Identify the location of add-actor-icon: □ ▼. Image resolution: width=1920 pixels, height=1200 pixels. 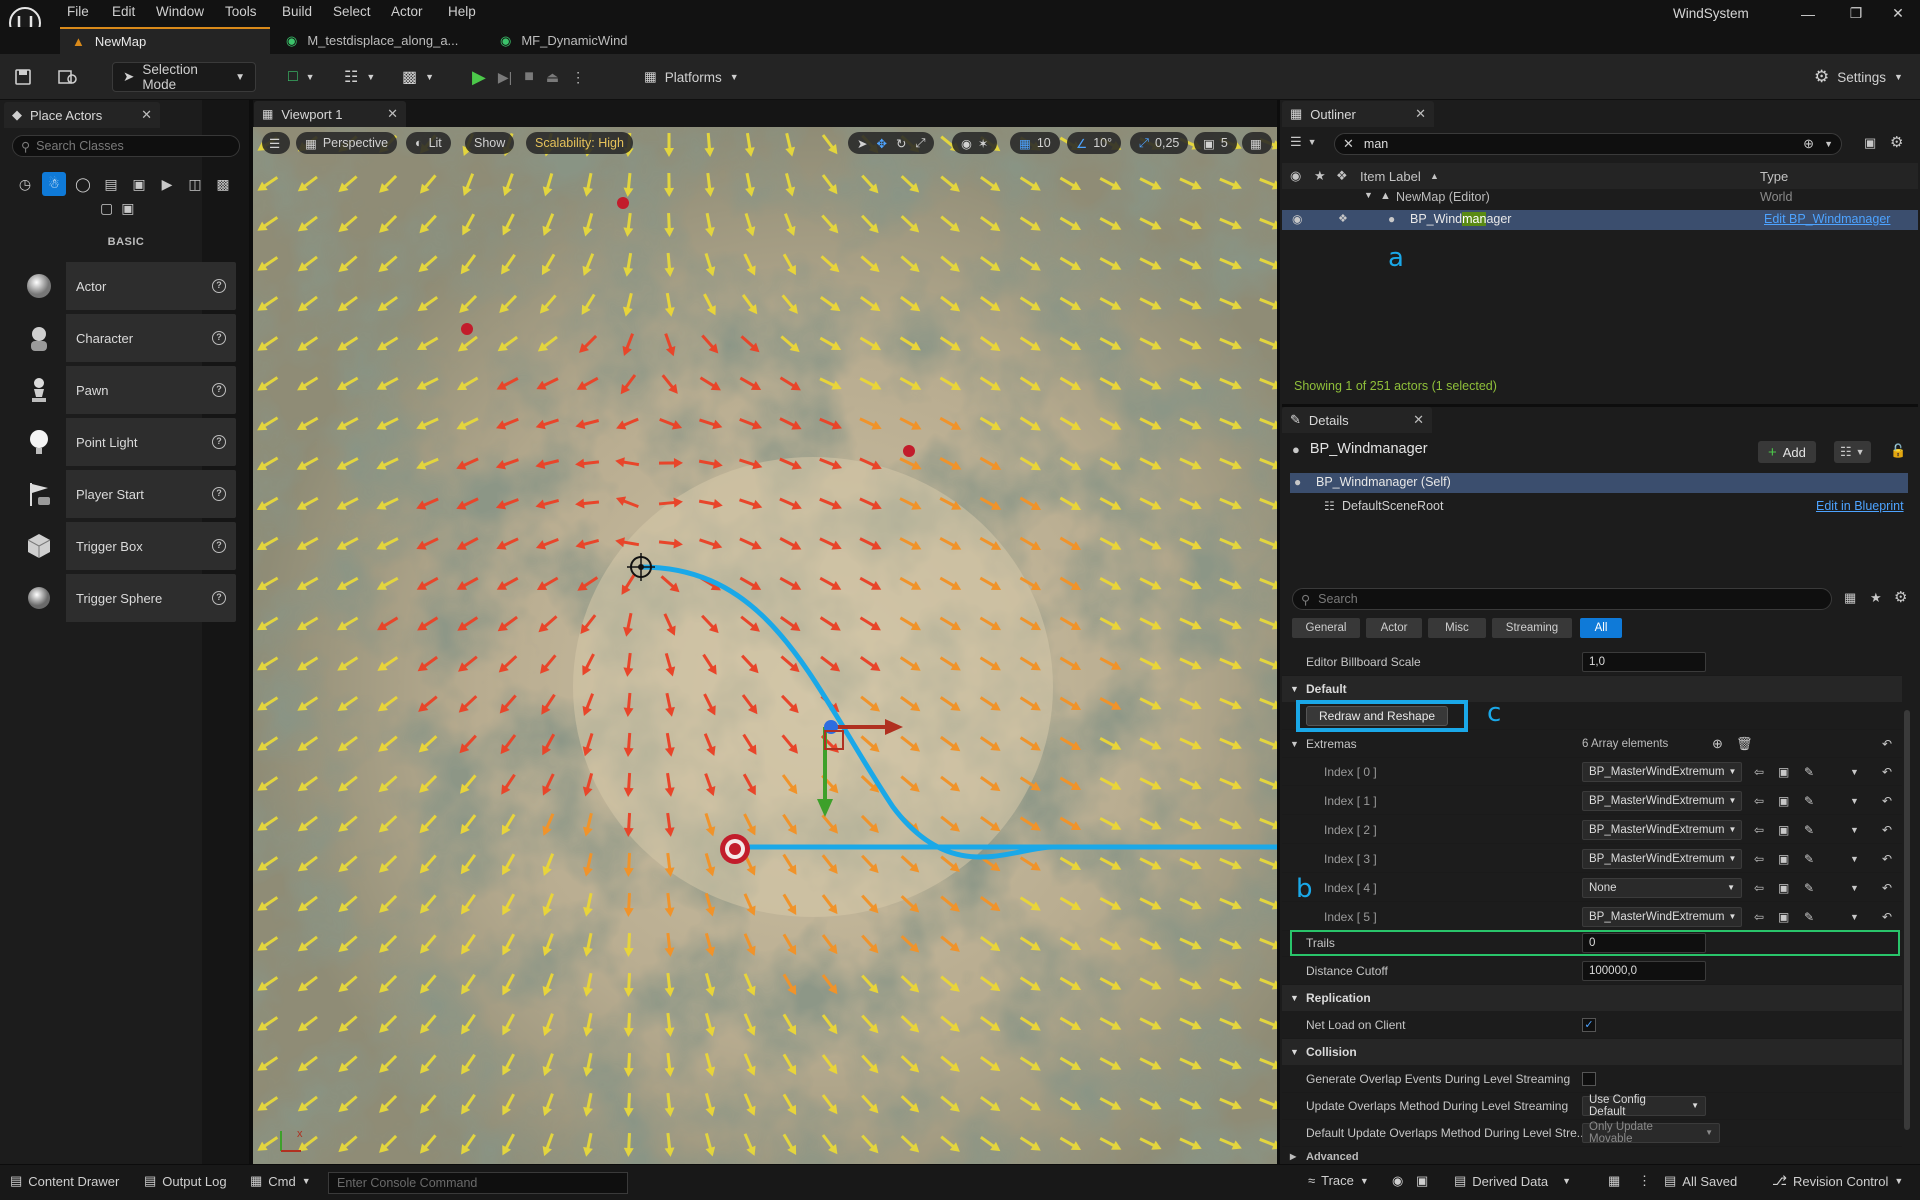
(301, 77).